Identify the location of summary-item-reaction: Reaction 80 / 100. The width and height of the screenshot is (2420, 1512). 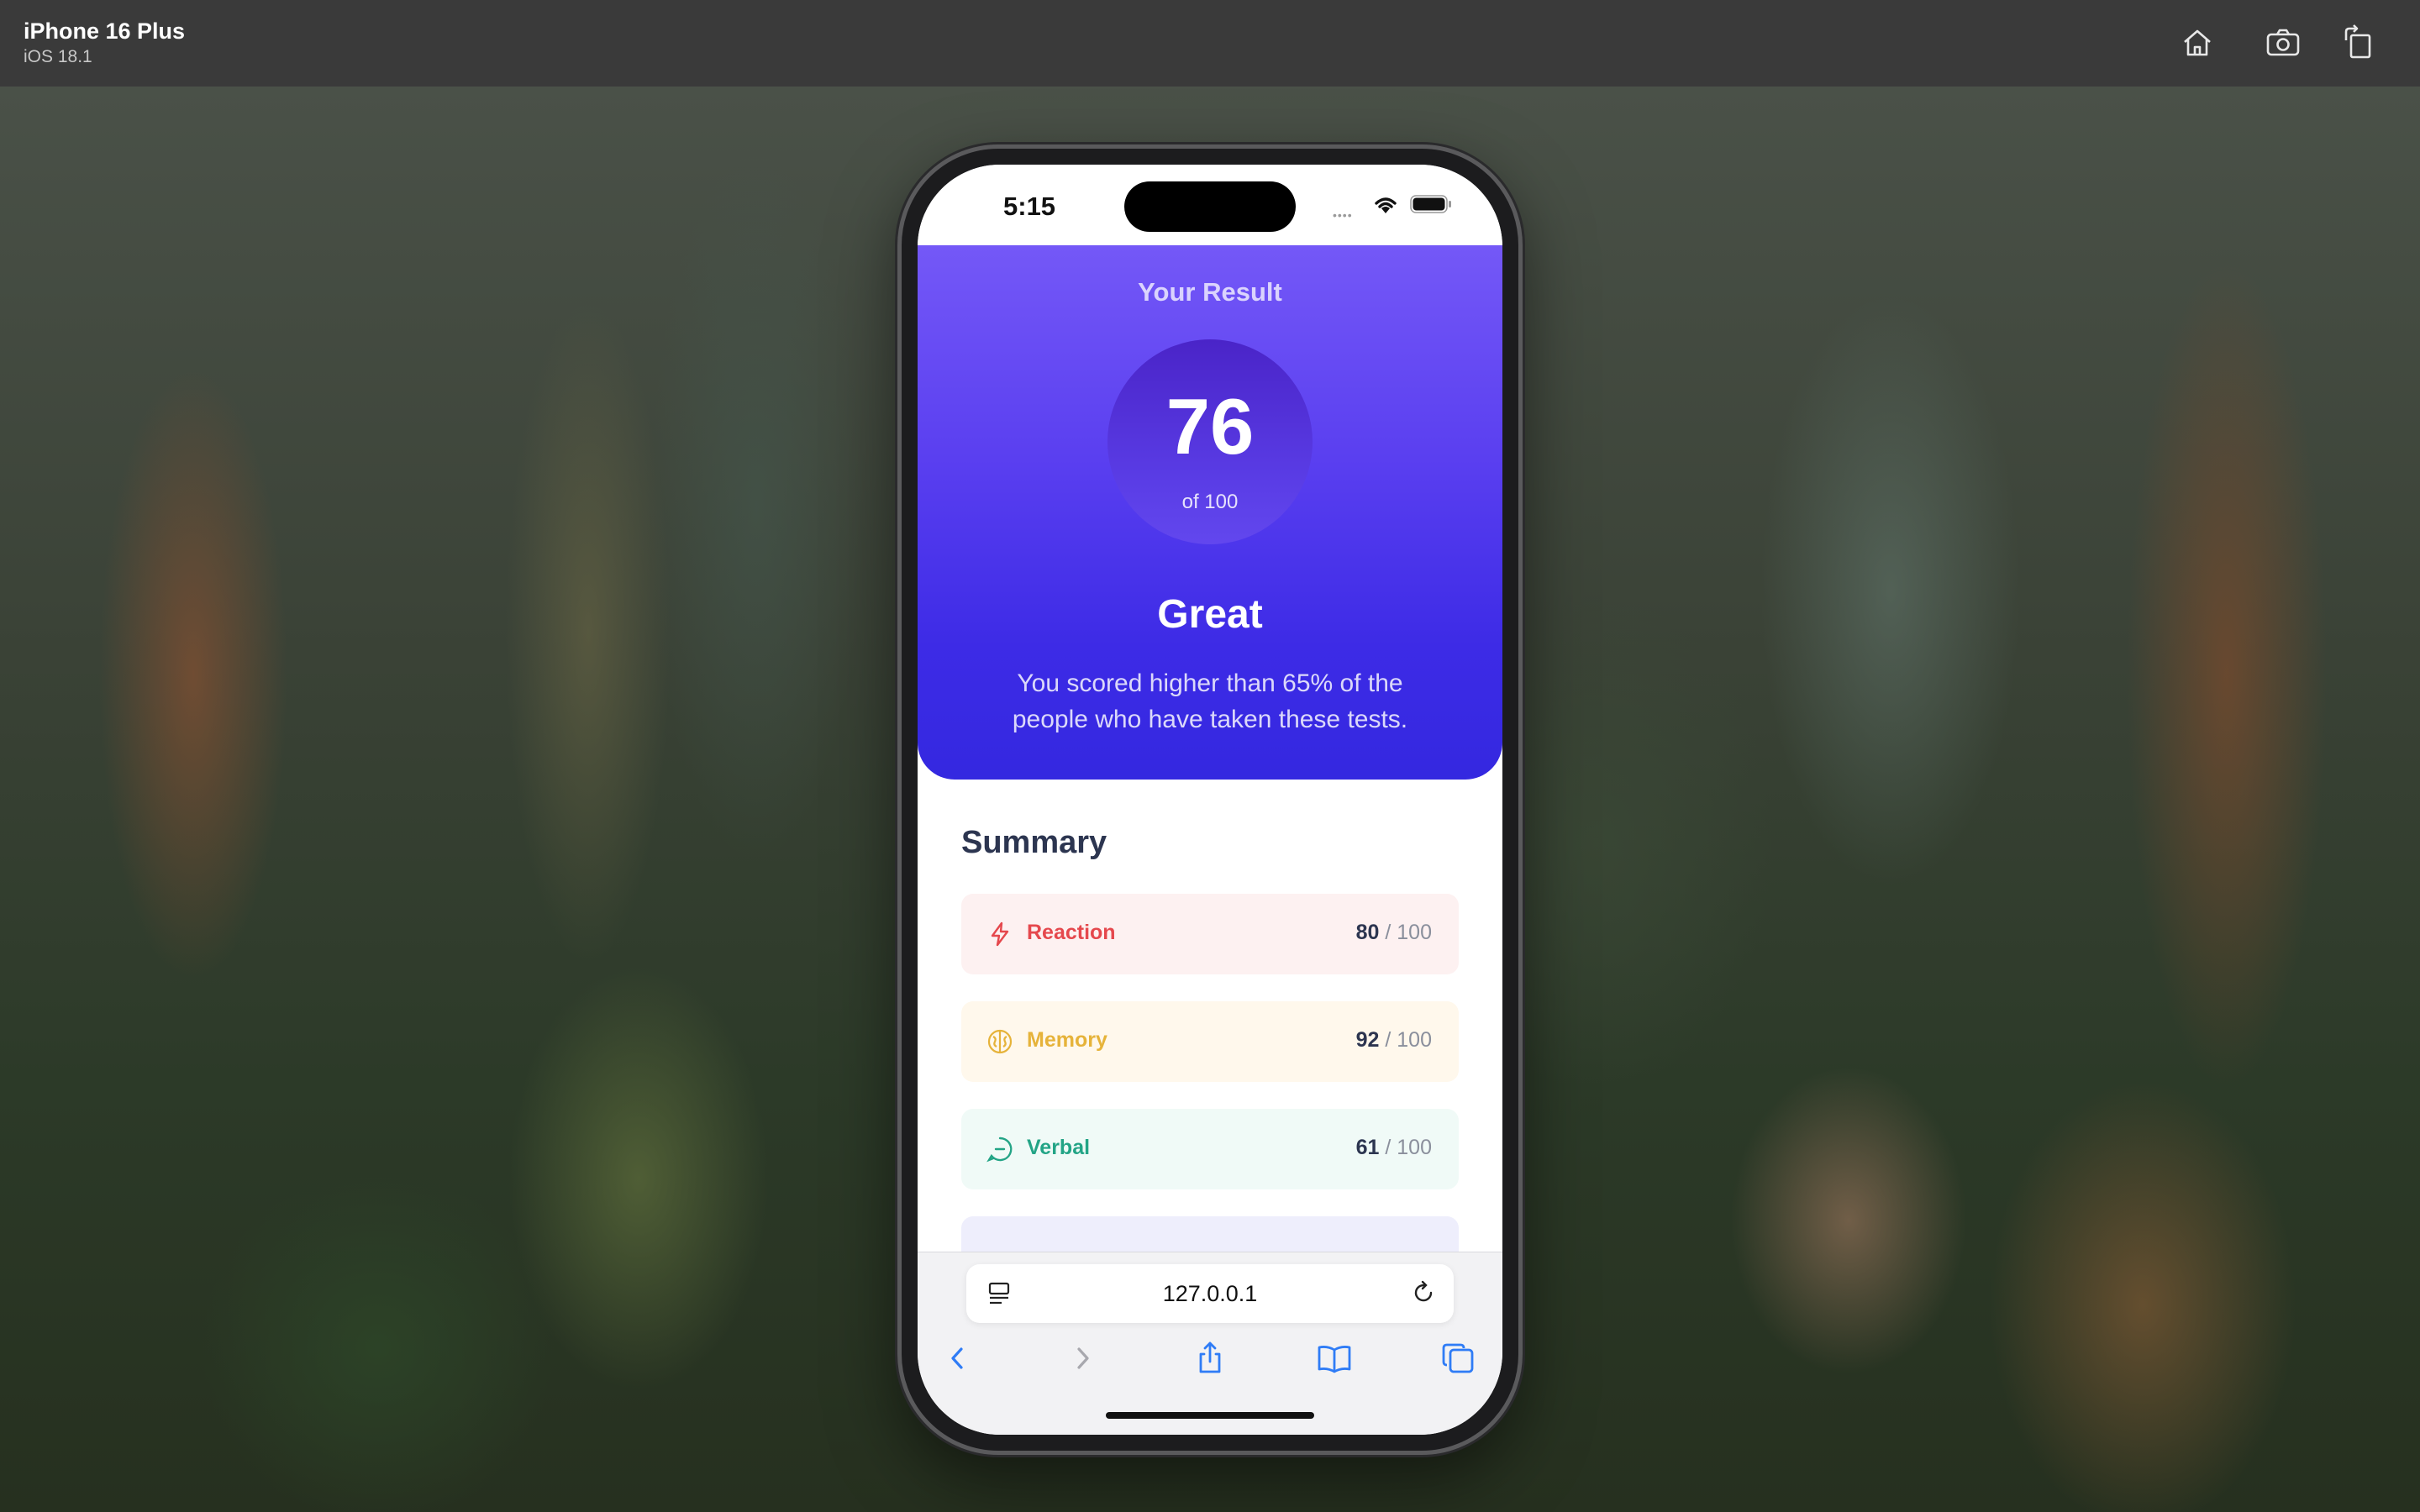
(1210, 934).